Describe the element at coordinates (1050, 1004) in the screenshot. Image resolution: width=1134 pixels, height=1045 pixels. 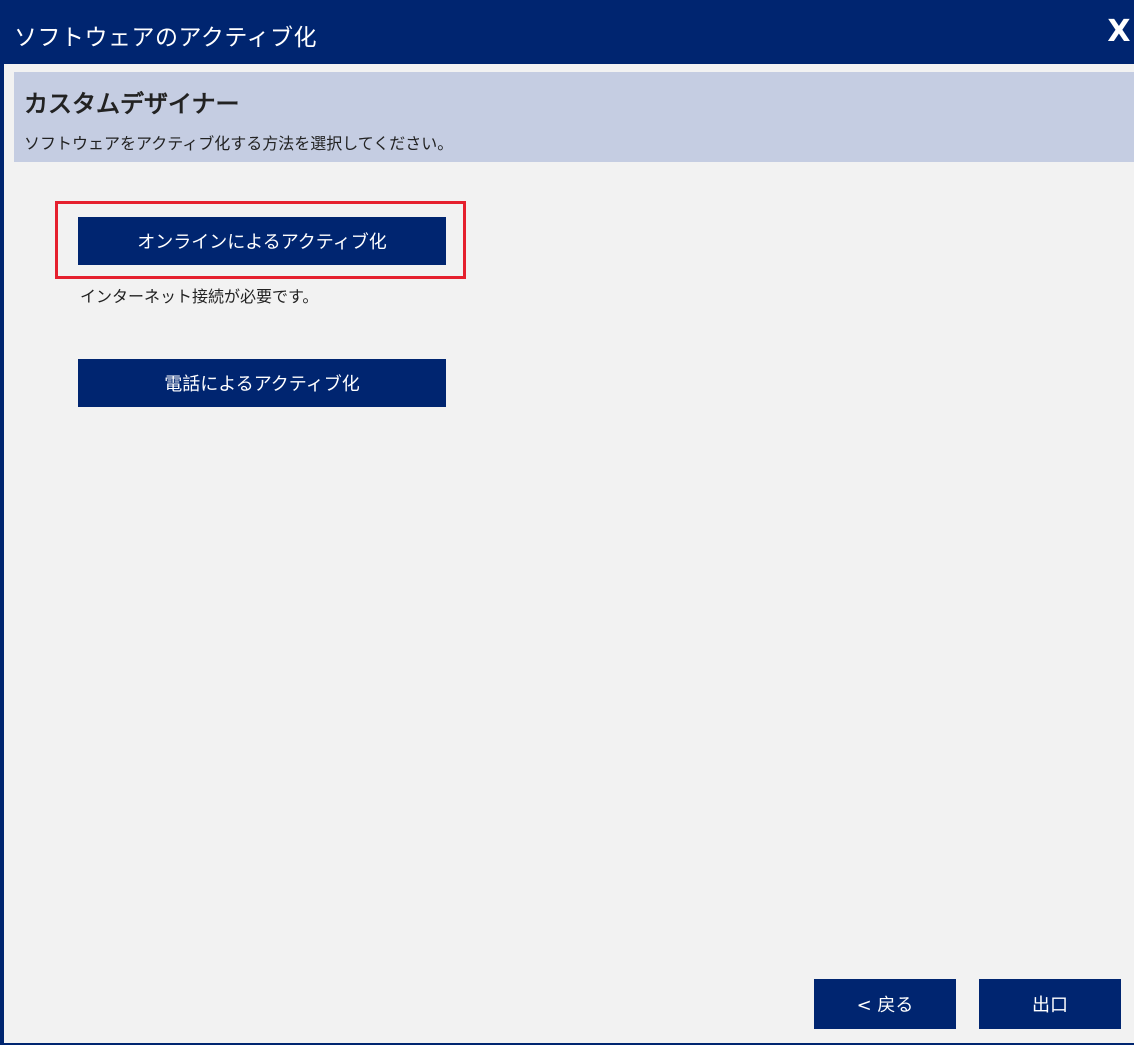
I see `exit-button: 出口` at that location.